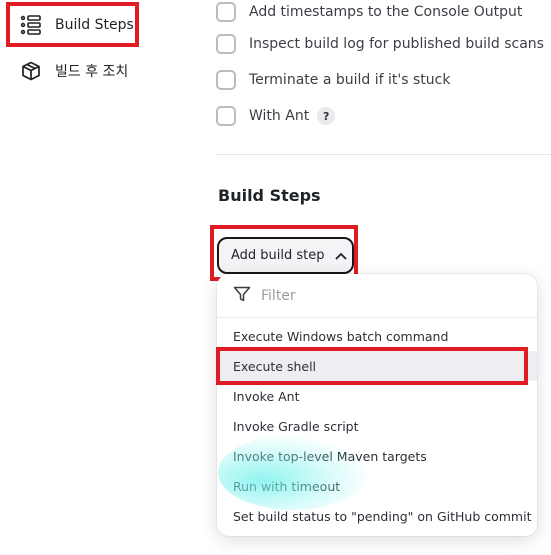 This screenshot has height=555, width=551. I want to click on cube-icon, so click(31, 71).